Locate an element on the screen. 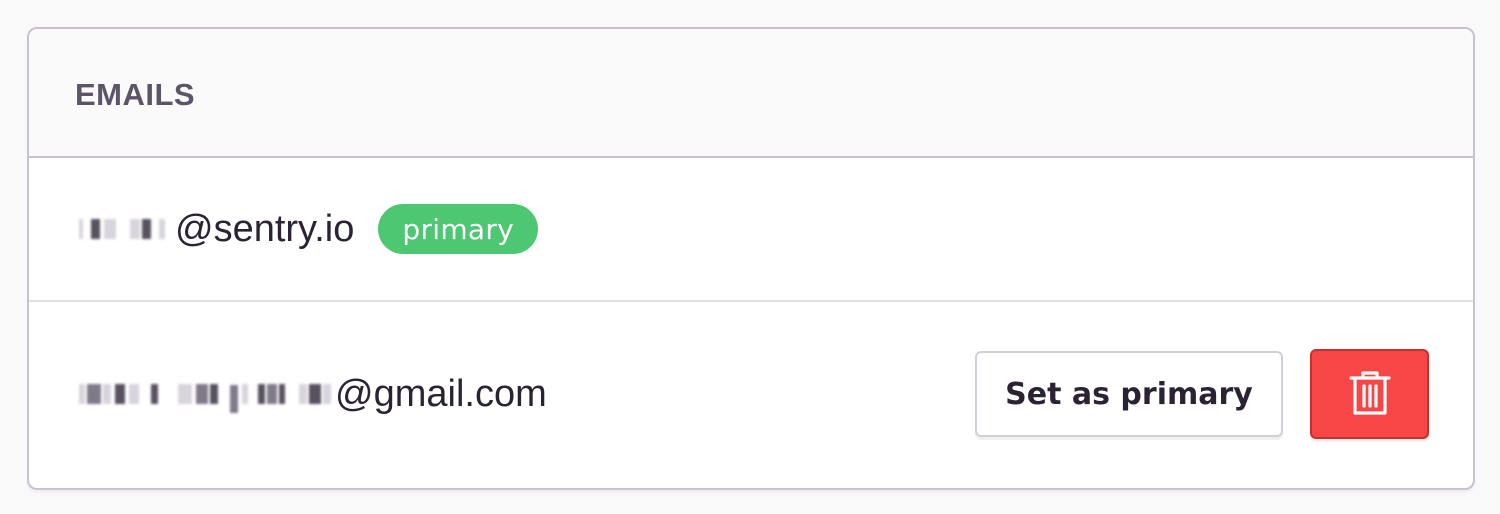 The width and height of the screenshot is (1500, 514). email-address: @gmail.com is located at coordinates (313, 394).